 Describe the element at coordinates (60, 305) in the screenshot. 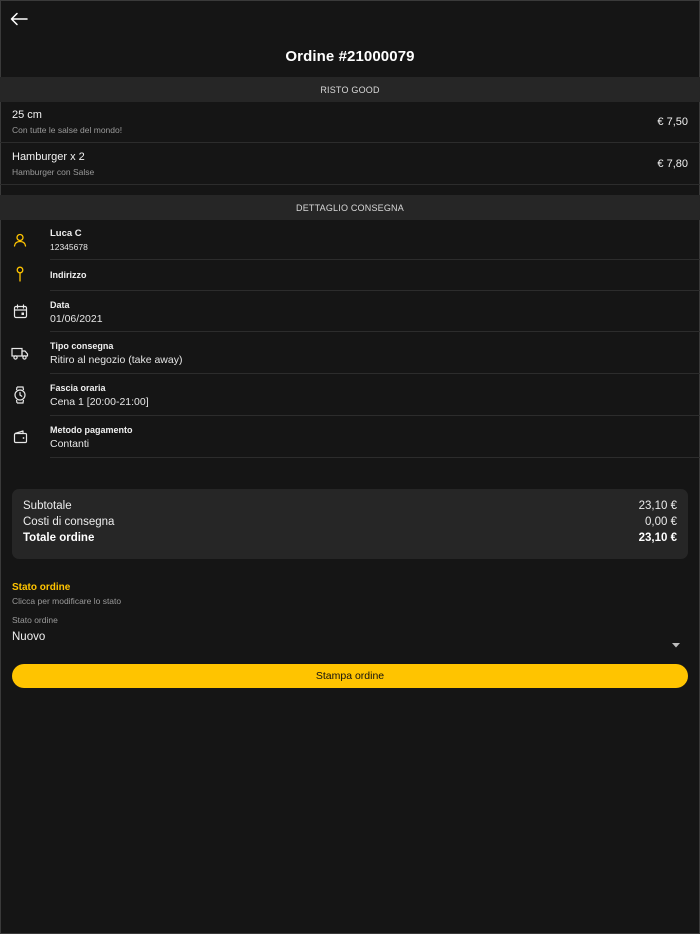

I see `date-label: Data` at that location.